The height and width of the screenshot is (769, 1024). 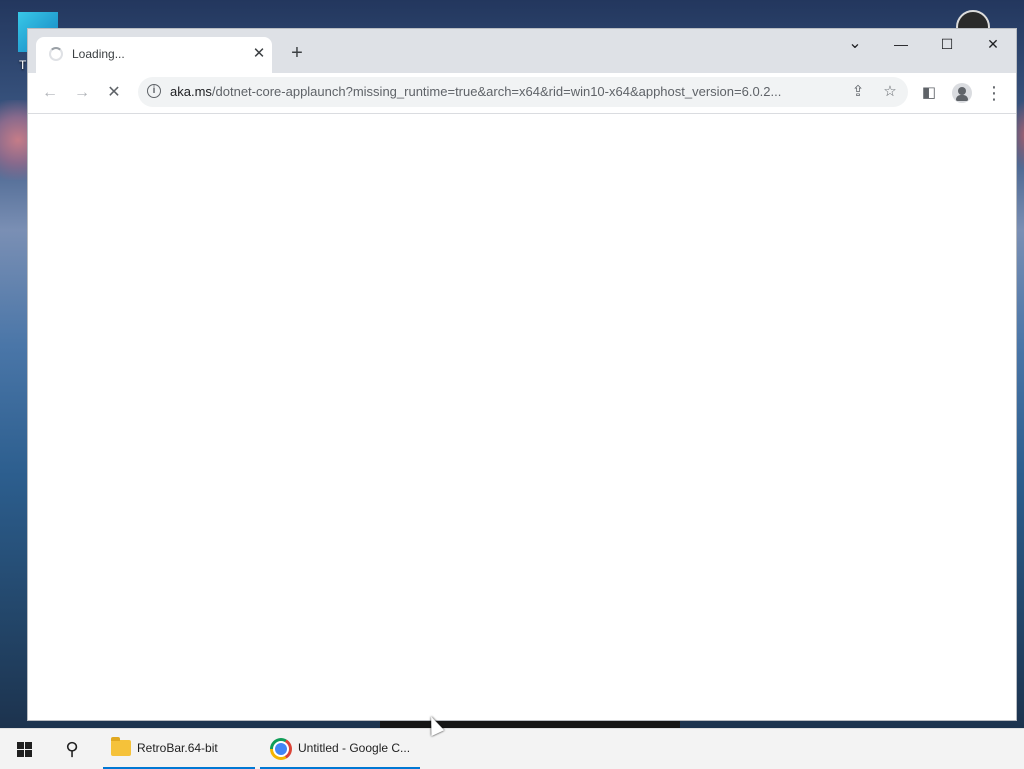 What do you see at coordinates (56, 54) in the screenshot?
I see `loading-spinner-icon` at bounding box center [56, 54].